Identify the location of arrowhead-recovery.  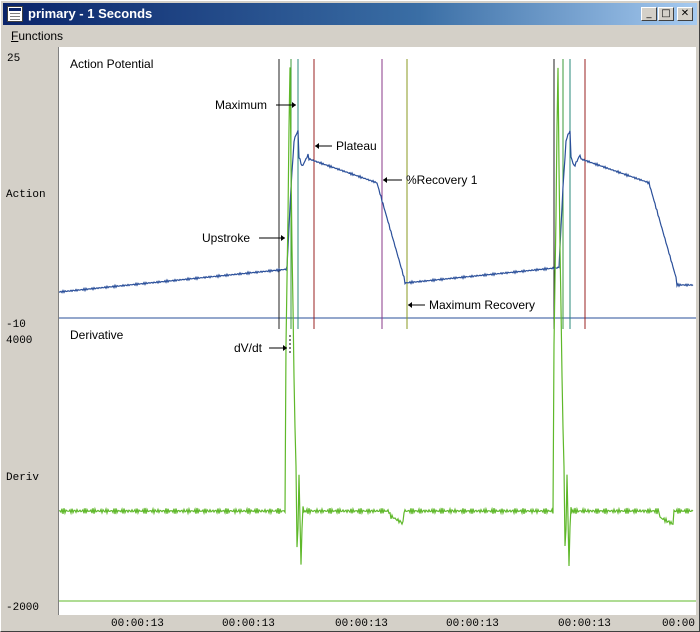
(385, 180).